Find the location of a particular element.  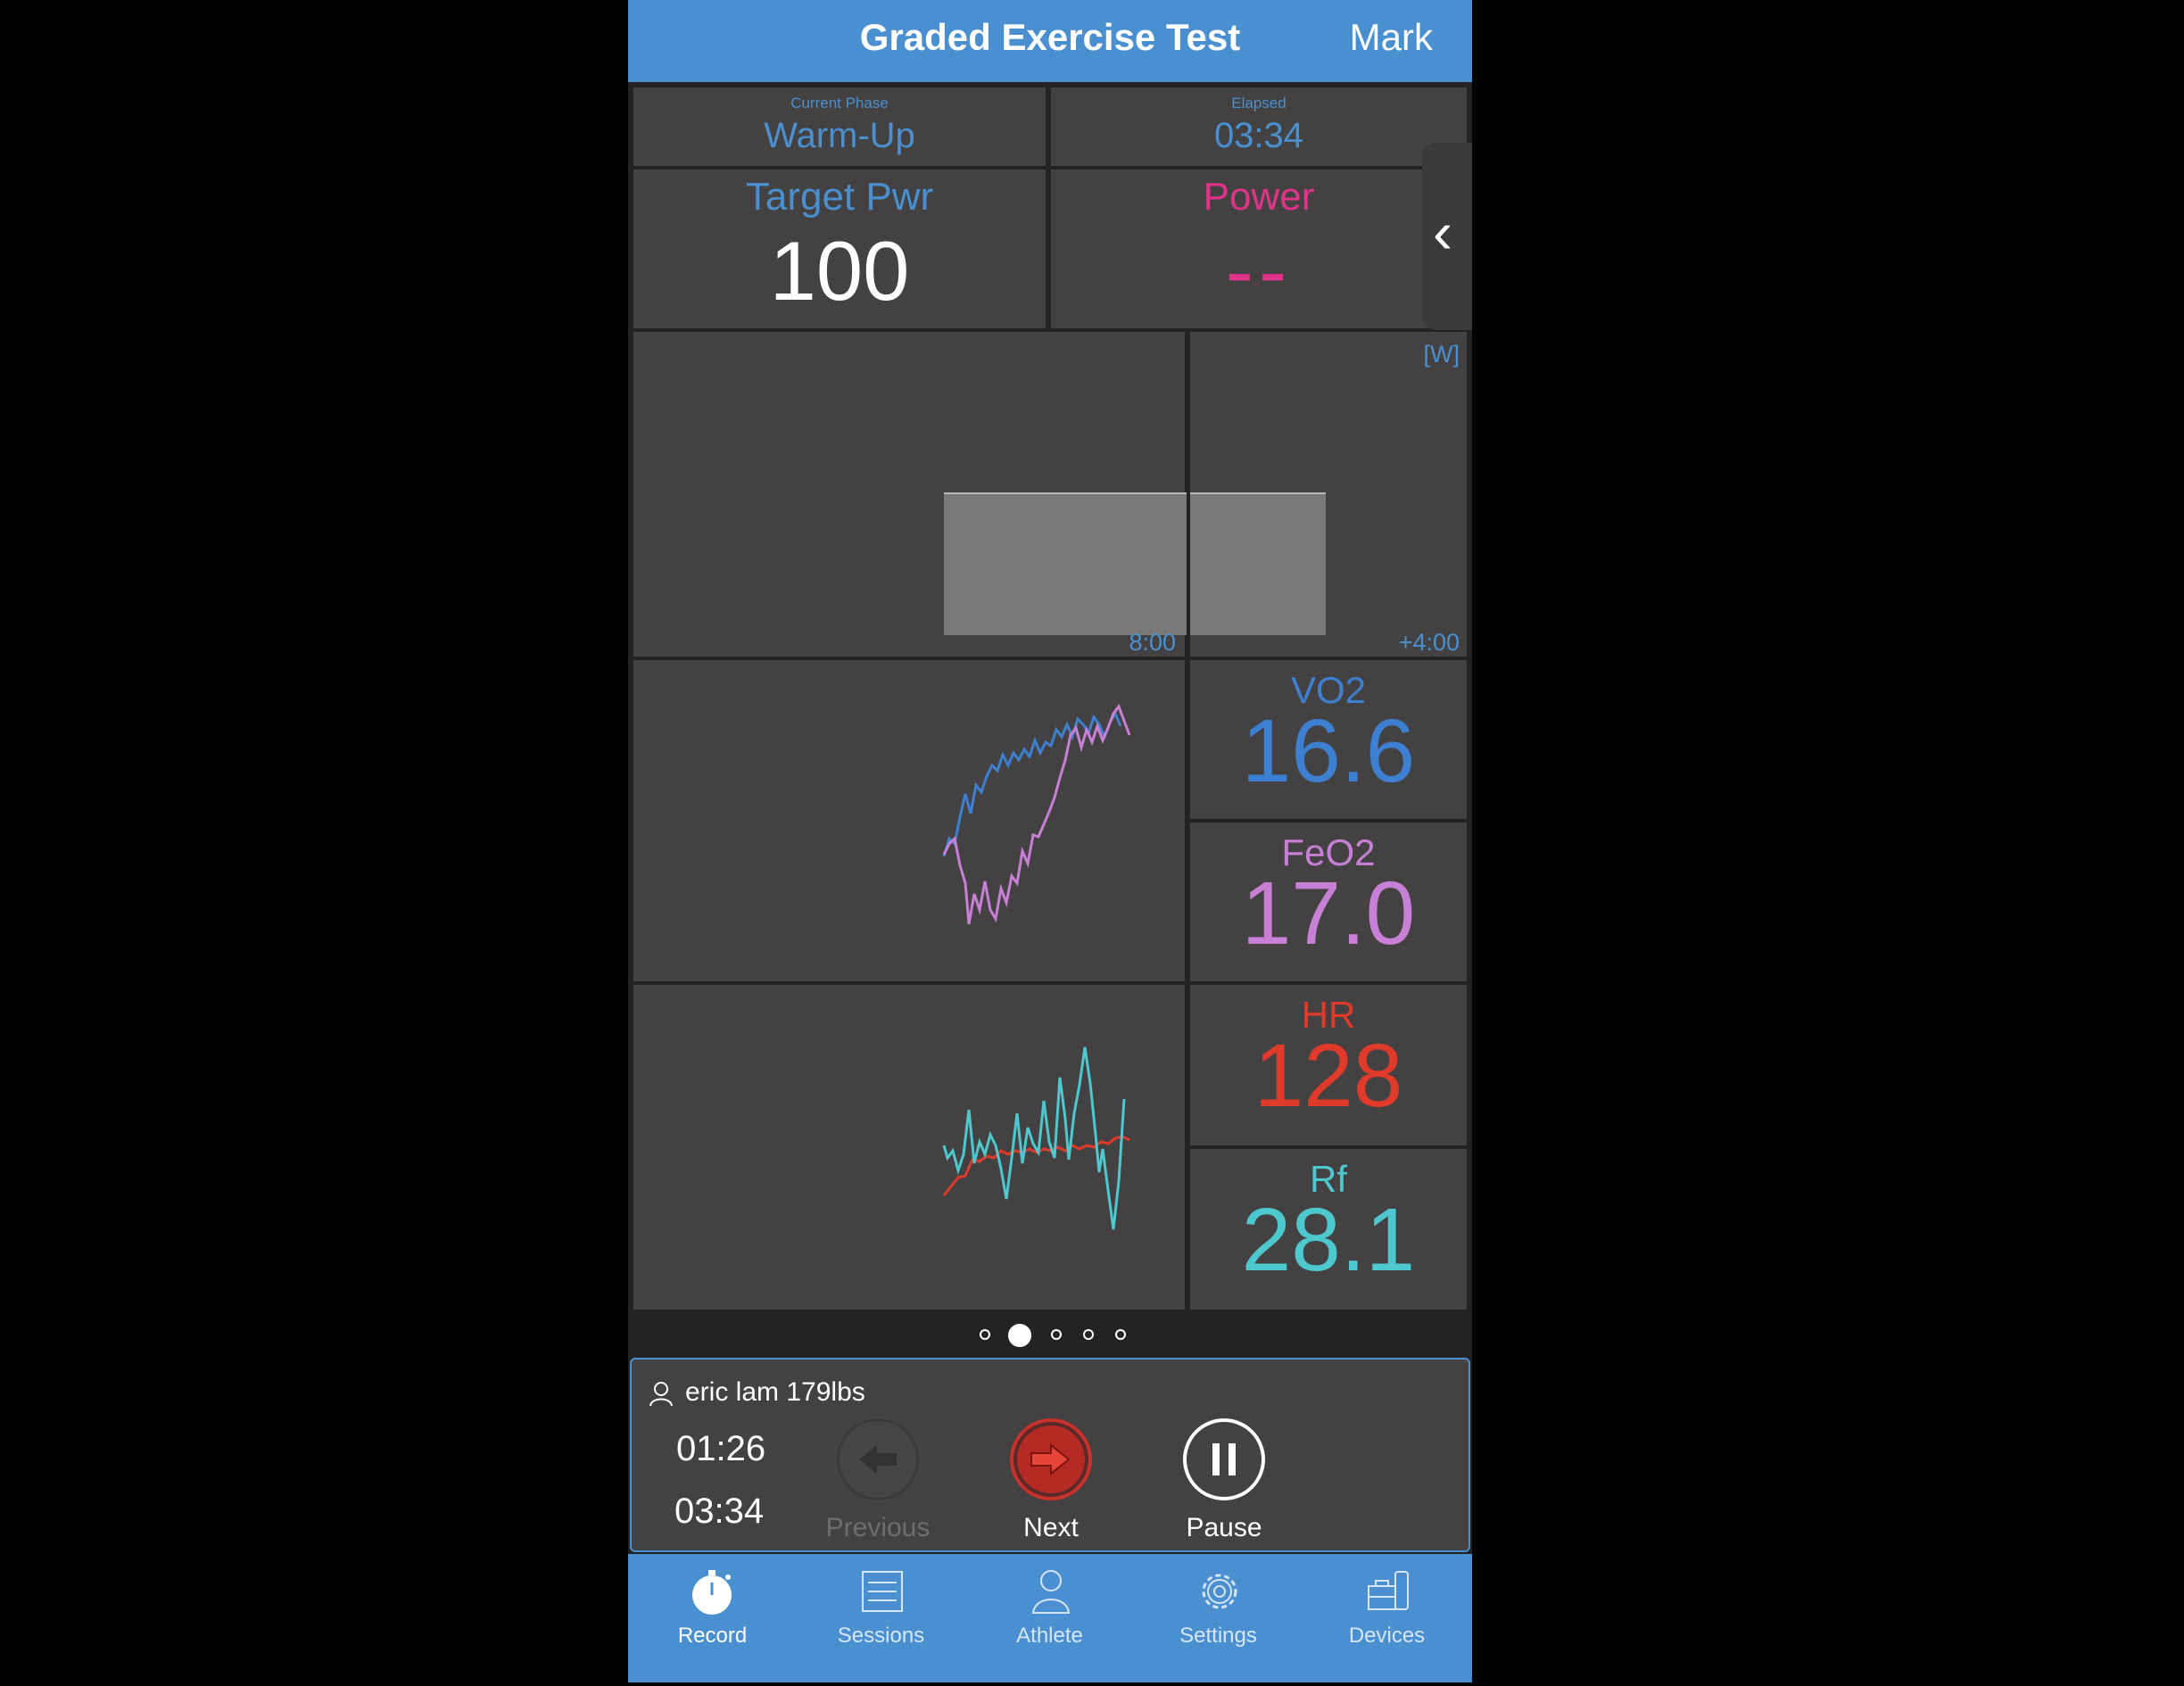

page-indicator is located at coordinates (1050, 1336).